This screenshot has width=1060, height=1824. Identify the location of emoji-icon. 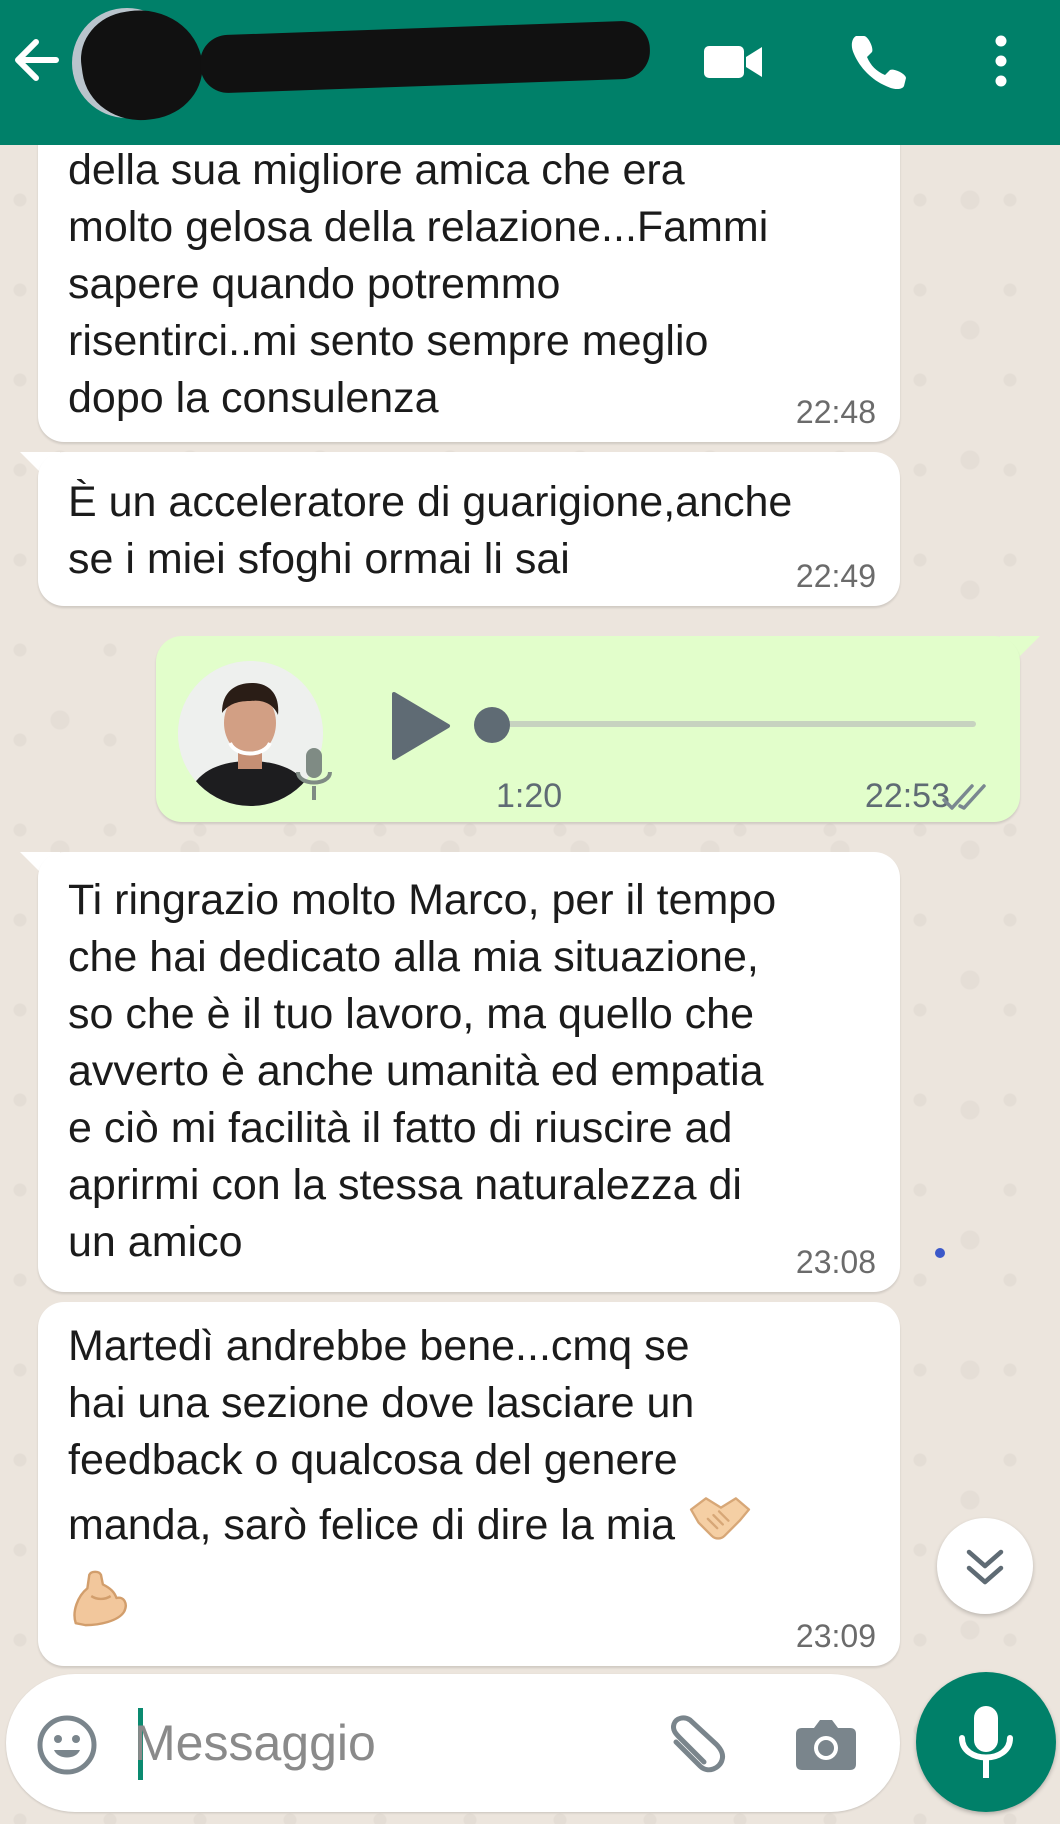
(67, 1745).